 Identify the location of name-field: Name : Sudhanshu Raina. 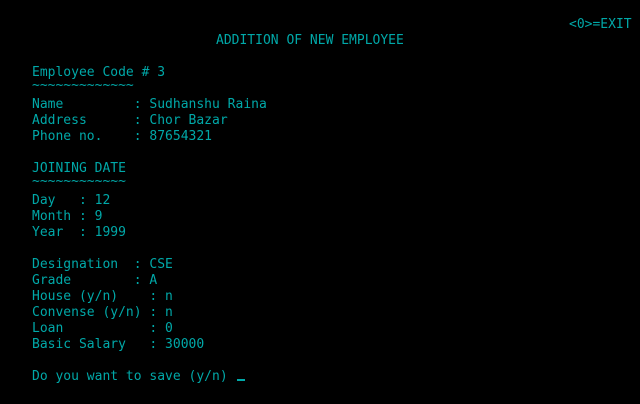
(149, 104).